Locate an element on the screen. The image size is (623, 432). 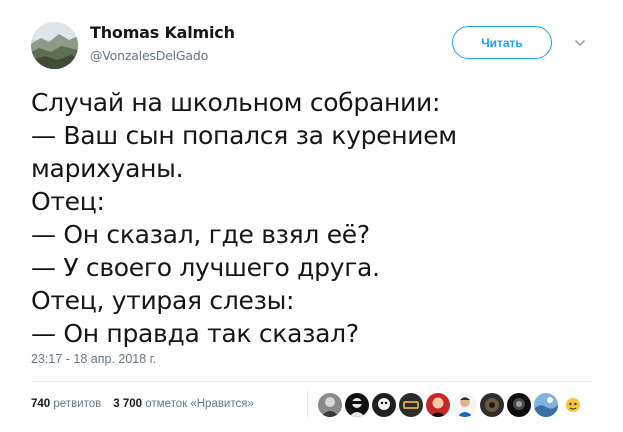
stats-separator is located at coordinates (307, 404).